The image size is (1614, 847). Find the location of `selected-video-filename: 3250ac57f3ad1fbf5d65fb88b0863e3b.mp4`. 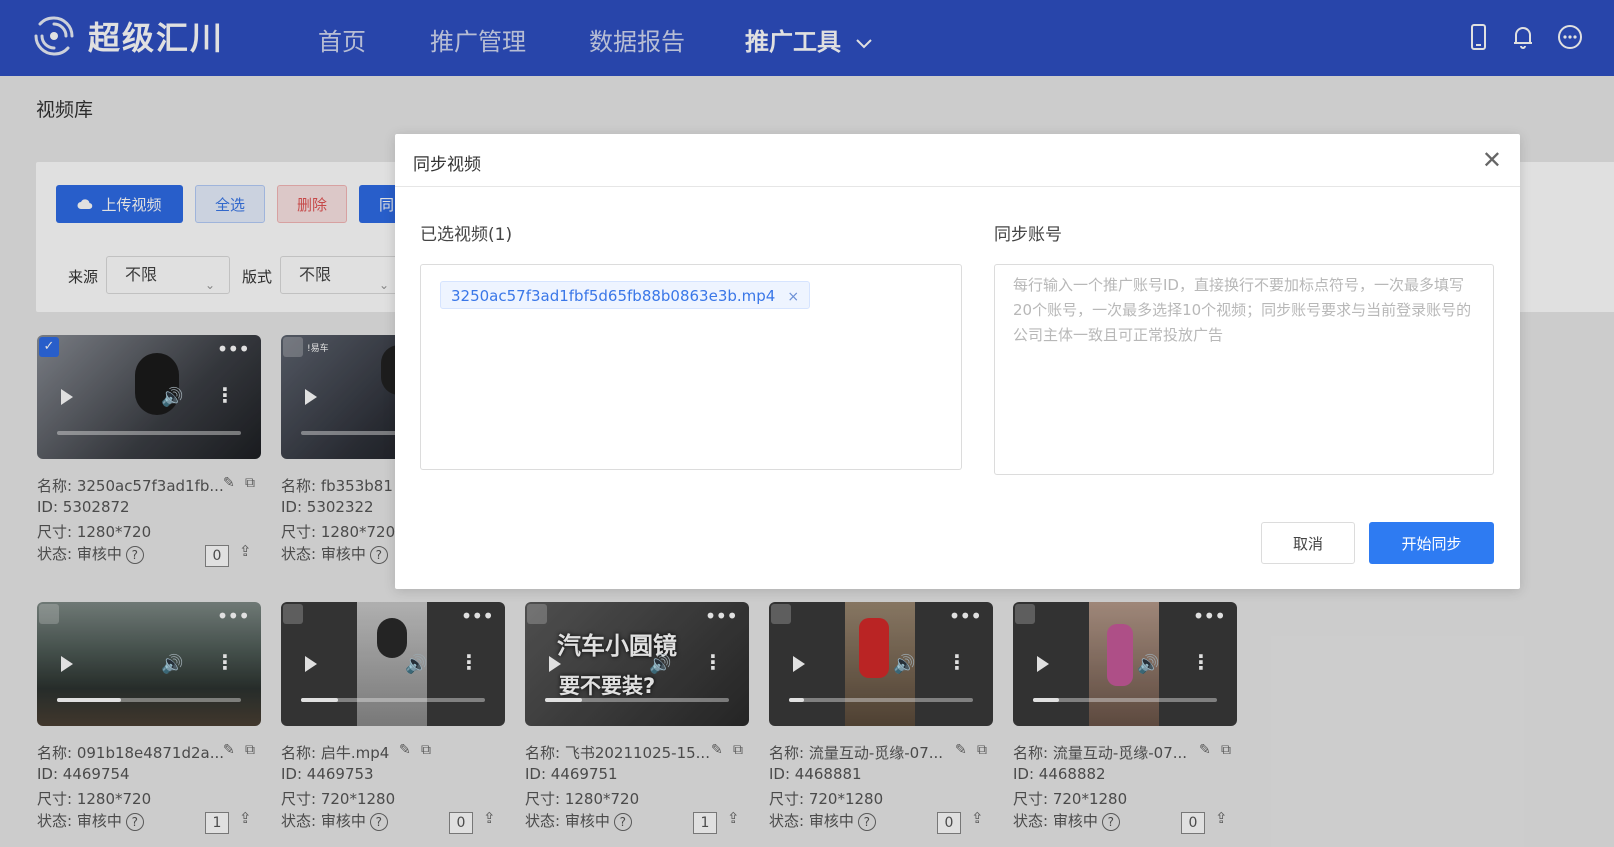

selected-video-filename: 3250ac57f3ad1fbf5d65fb88b0863e3b.mp4 is located at coordinates (613, 296).